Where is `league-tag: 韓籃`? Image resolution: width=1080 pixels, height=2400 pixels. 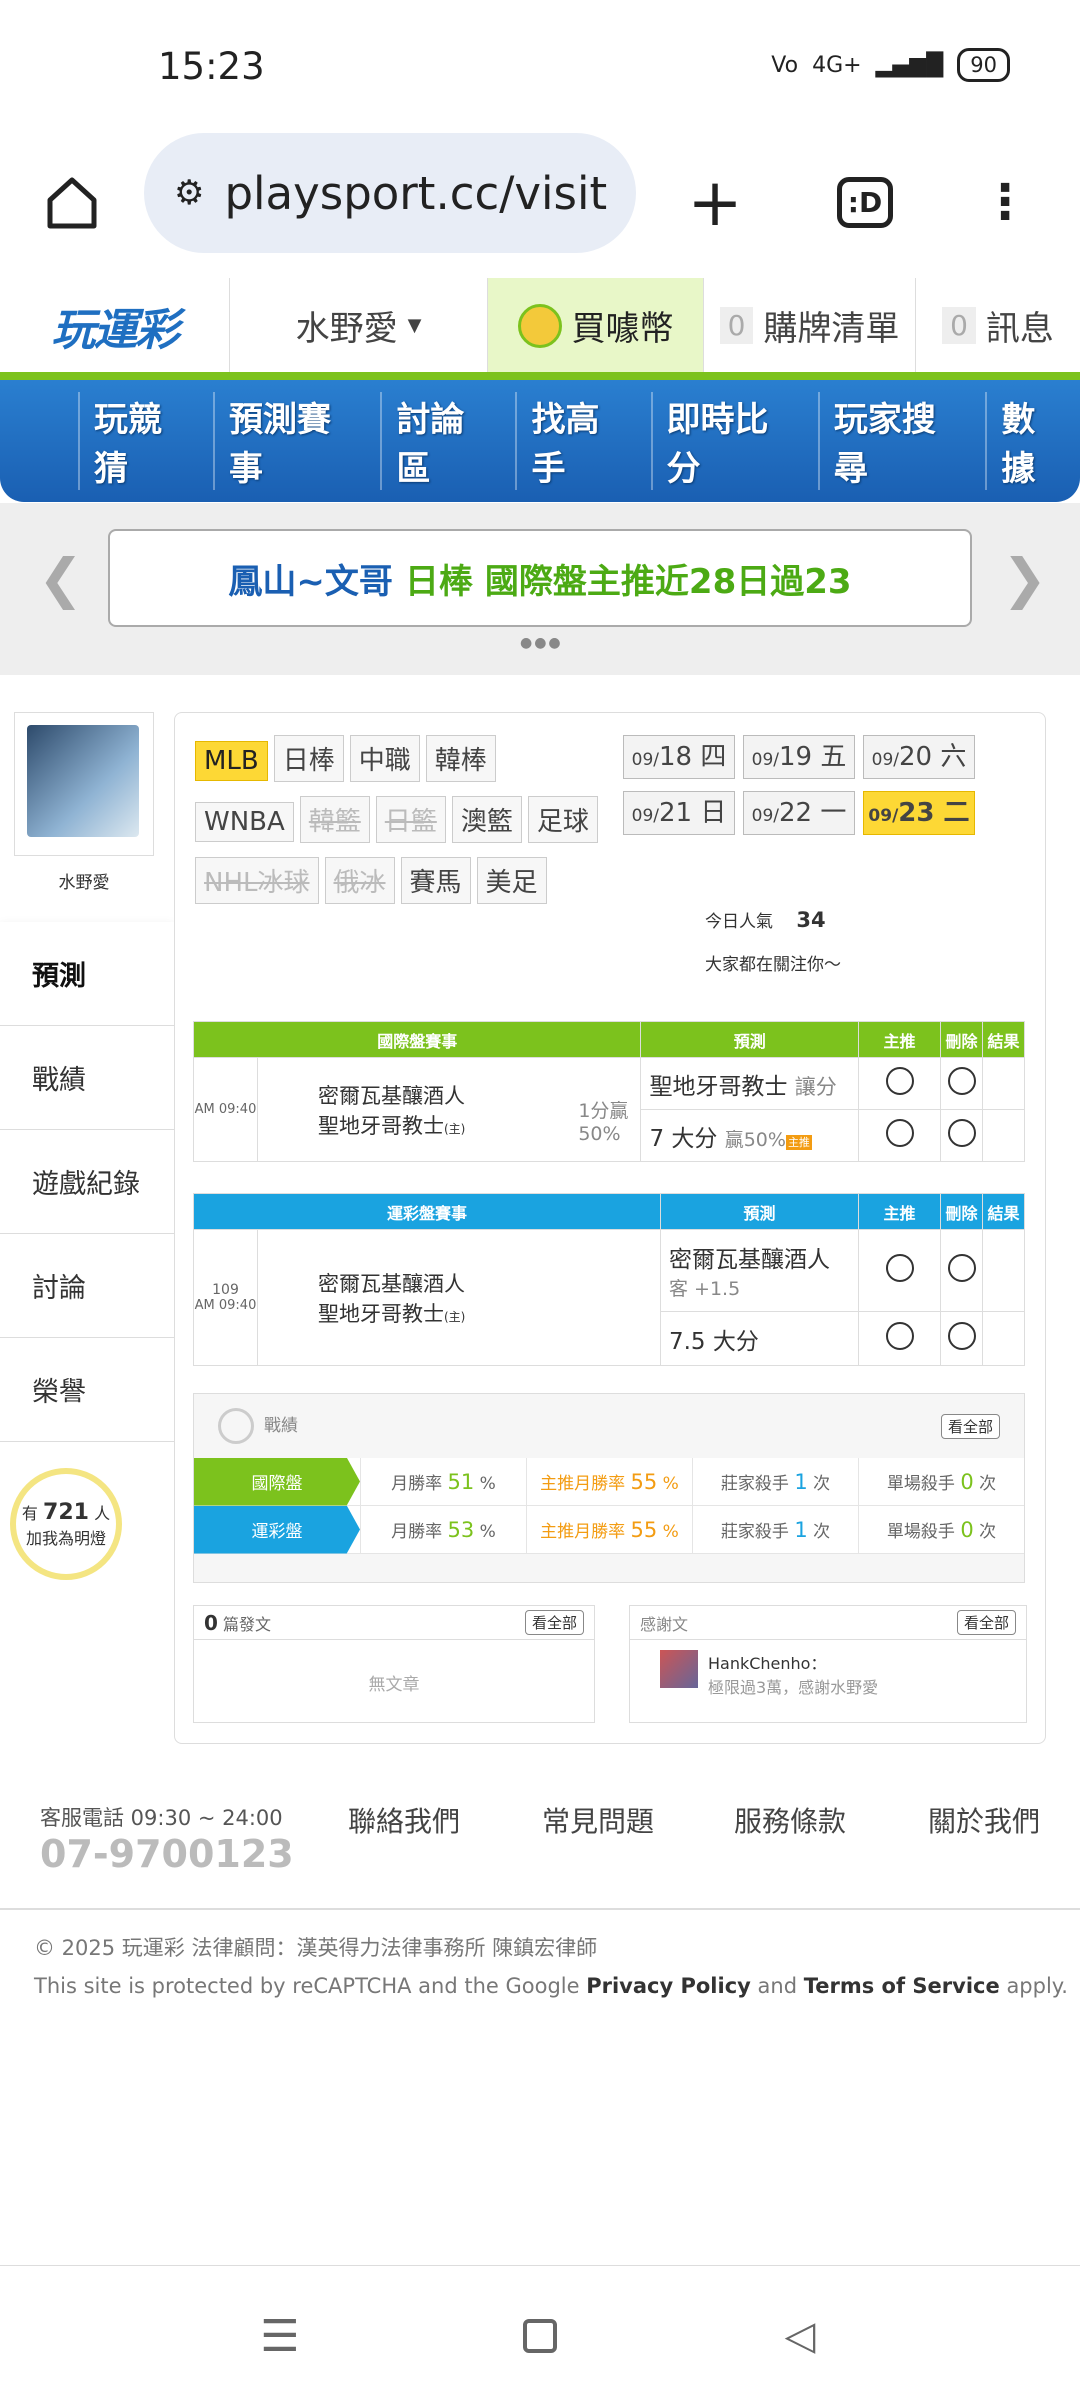 league-tag: 韓籃 is located at coordinates (334, 819).